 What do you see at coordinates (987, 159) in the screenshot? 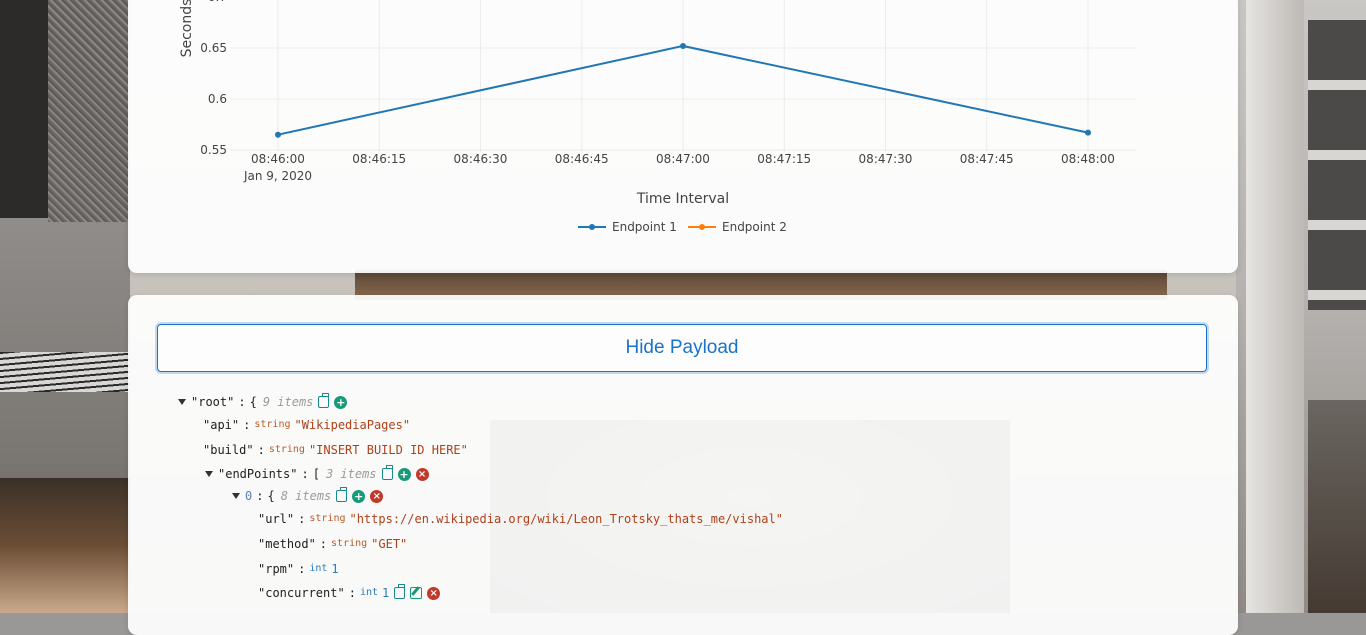
I see `x-tick-label: 08:47:45` at bounding box center [987, 159].